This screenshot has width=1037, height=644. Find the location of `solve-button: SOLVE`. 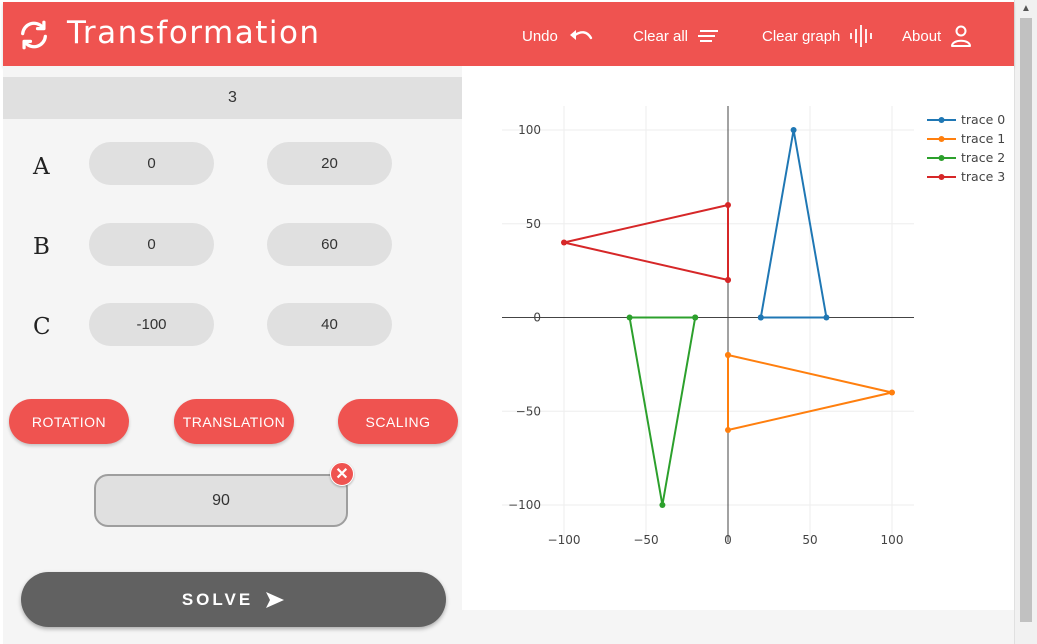

solve-button: SOLVE is located at coordinates (233, 599).